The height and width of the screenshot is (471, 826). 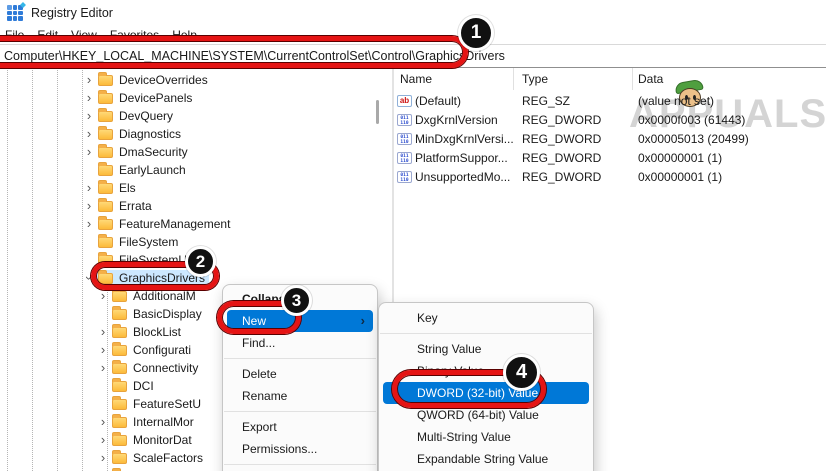 I want to click on tree-item-core: BlockList, so click(x=147, y=331).